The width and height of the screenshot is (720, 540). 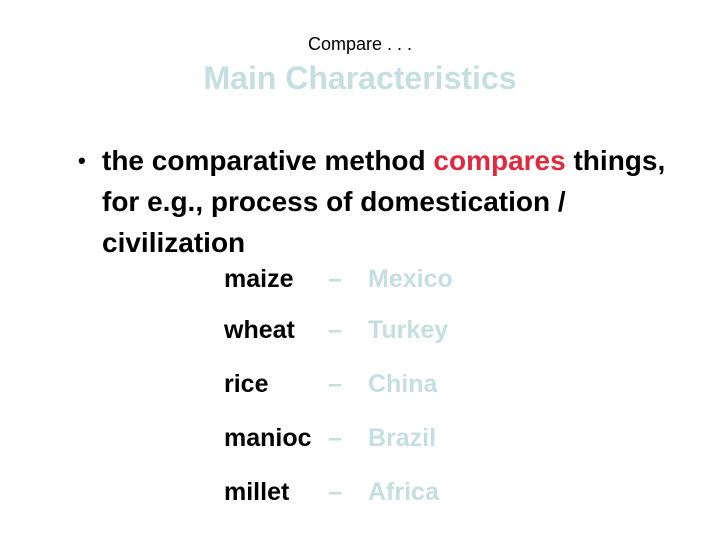 I want to click on crop-name: wheat, so click(x=259, y=330).